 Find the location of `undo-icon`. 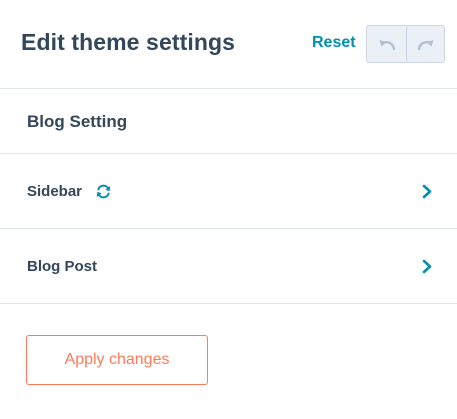

undo-icon is located at coordinates (387, 45).